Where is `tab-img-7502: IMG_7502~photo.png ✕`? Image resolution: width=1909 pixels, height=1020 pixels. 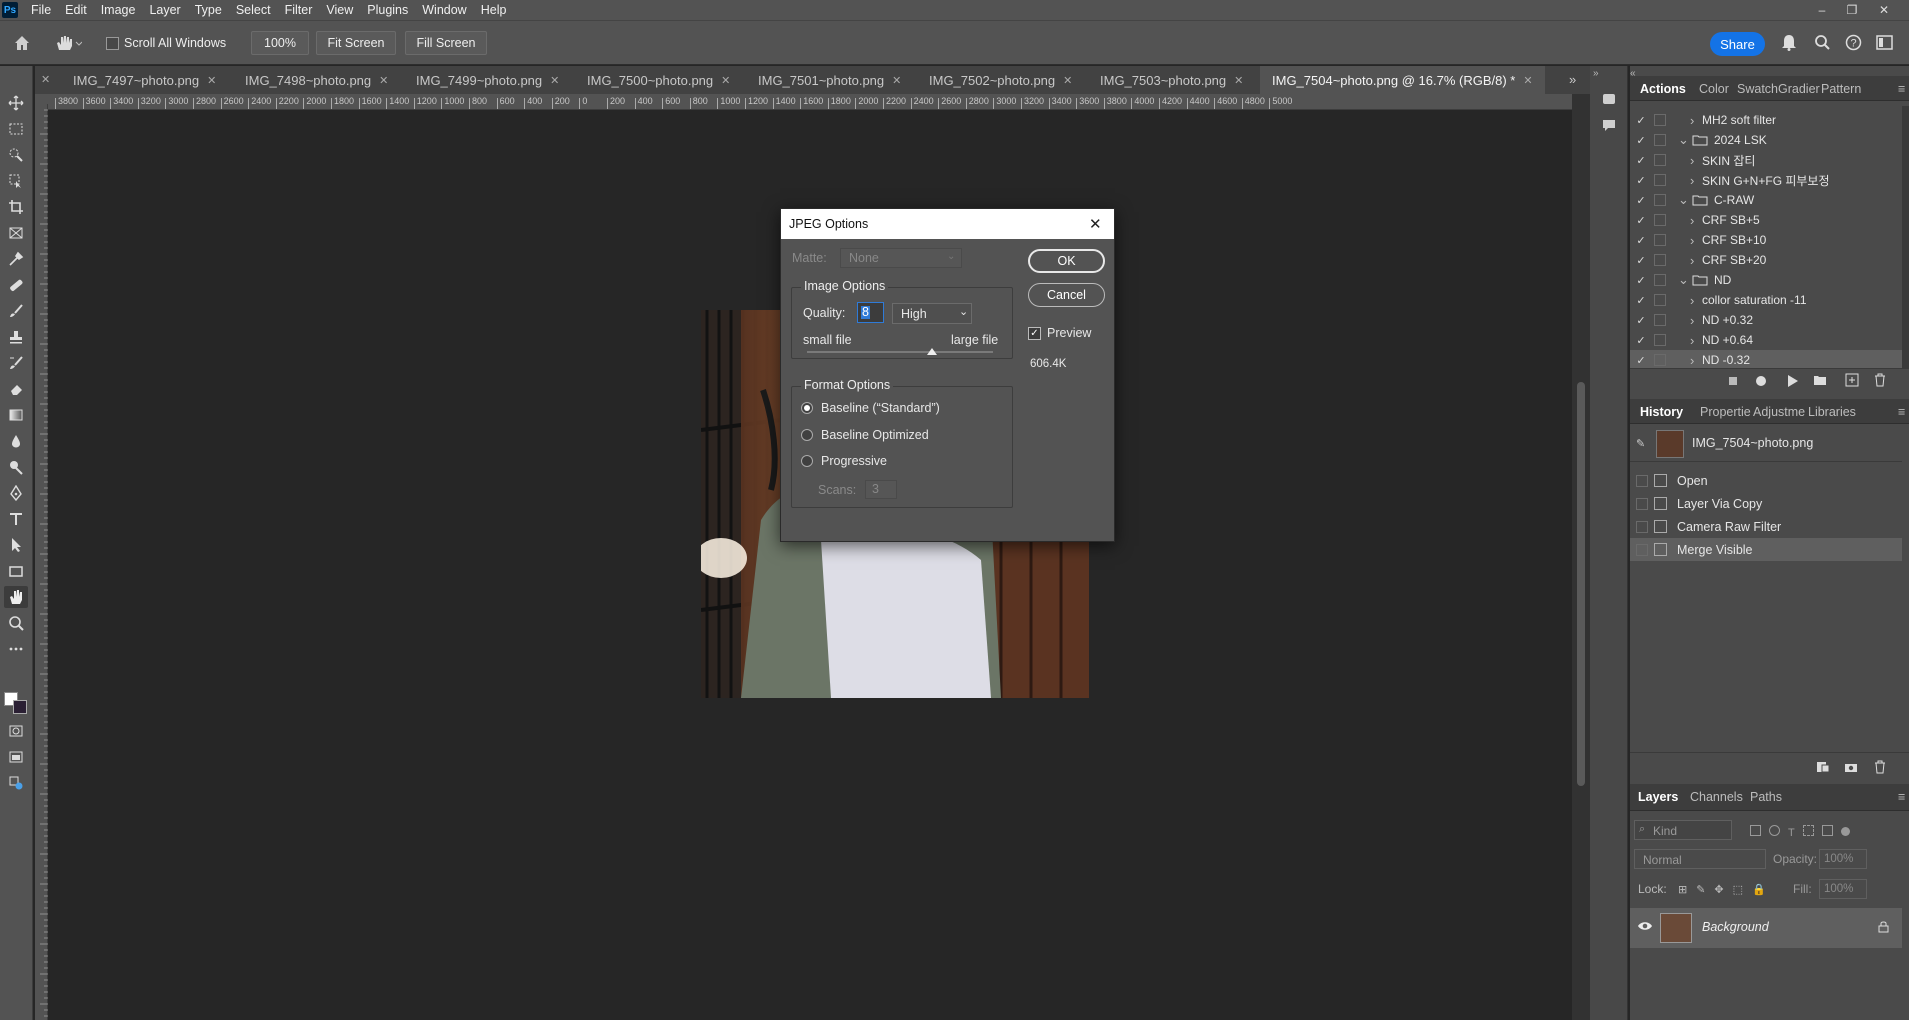 tab-img-7502: IMG_7502~photo.png ✕ is located at coordinates (1000, 80).